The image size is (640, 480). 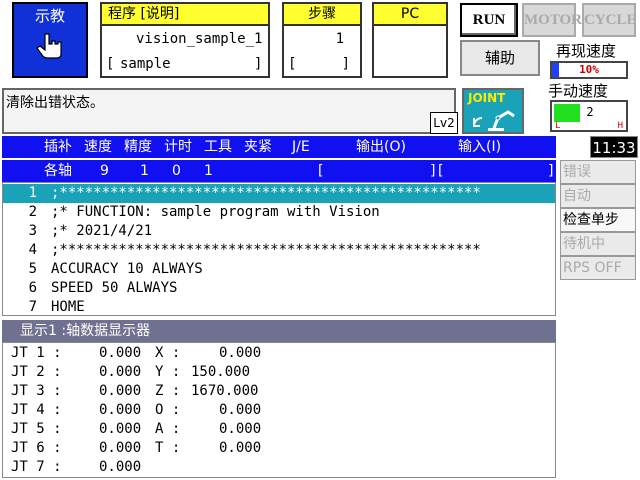 What do you see at coordinates (168, 391) in the screenshot?
I see `cart-name: Z :` at bounding box center [168, 391].